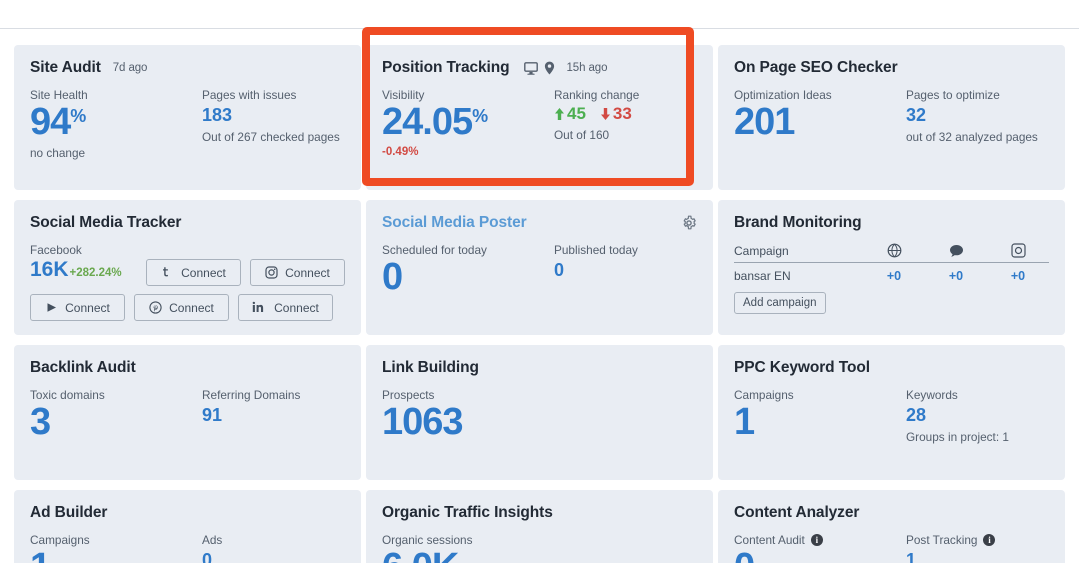 This screenshot has height=563, width=1079. Describe the element at coordinates (454, 223) in the screenshot. I see `card-title-text: Social Media Poster` at that location.